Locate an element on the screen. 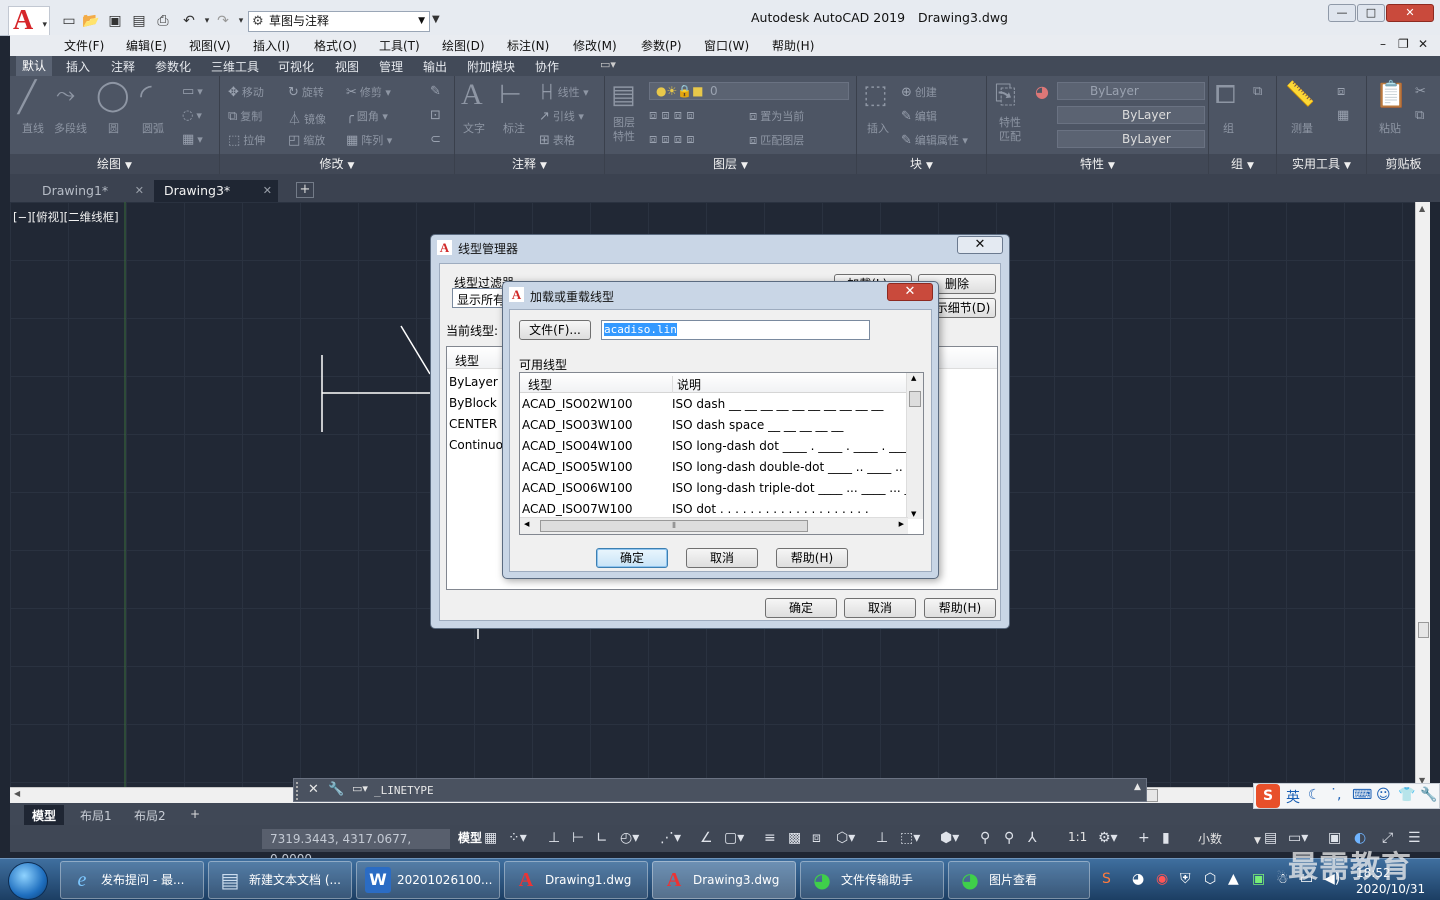 The height and width of the screenshot is (900, 1440). menu-edit: 编辑(E) is located at coordinates (146, 45).